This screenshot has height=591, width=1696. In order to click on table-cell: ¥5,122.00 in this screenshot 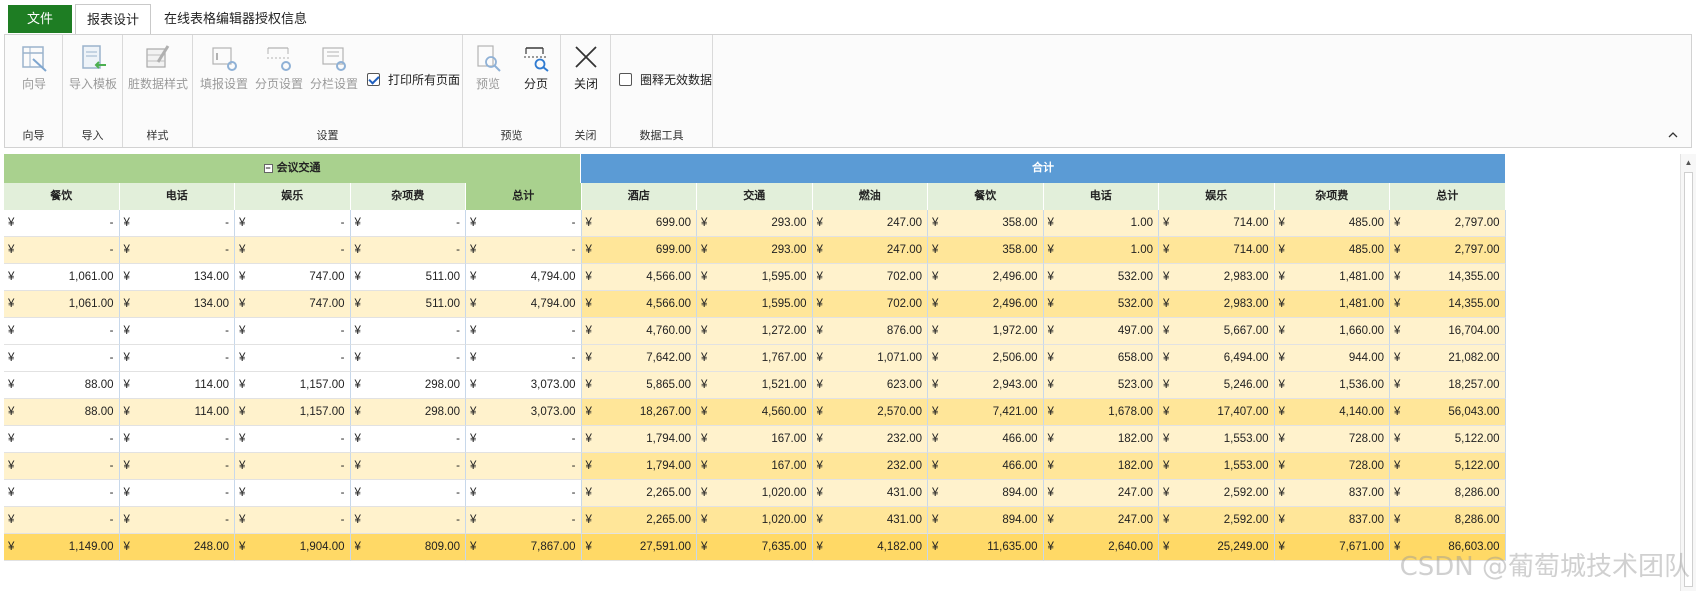, I will do `click(1448, 439)`.